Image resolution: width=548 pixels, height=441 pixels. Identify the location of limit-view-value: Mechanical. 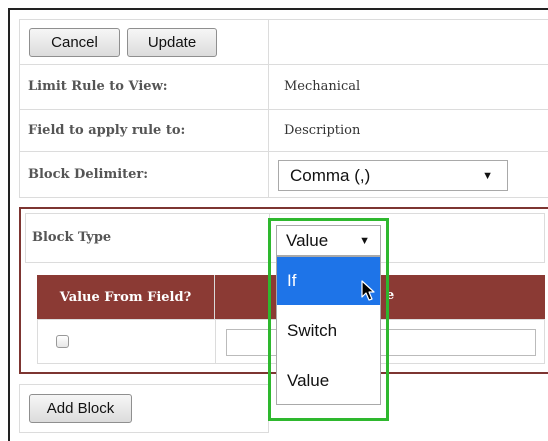
(322, 86).